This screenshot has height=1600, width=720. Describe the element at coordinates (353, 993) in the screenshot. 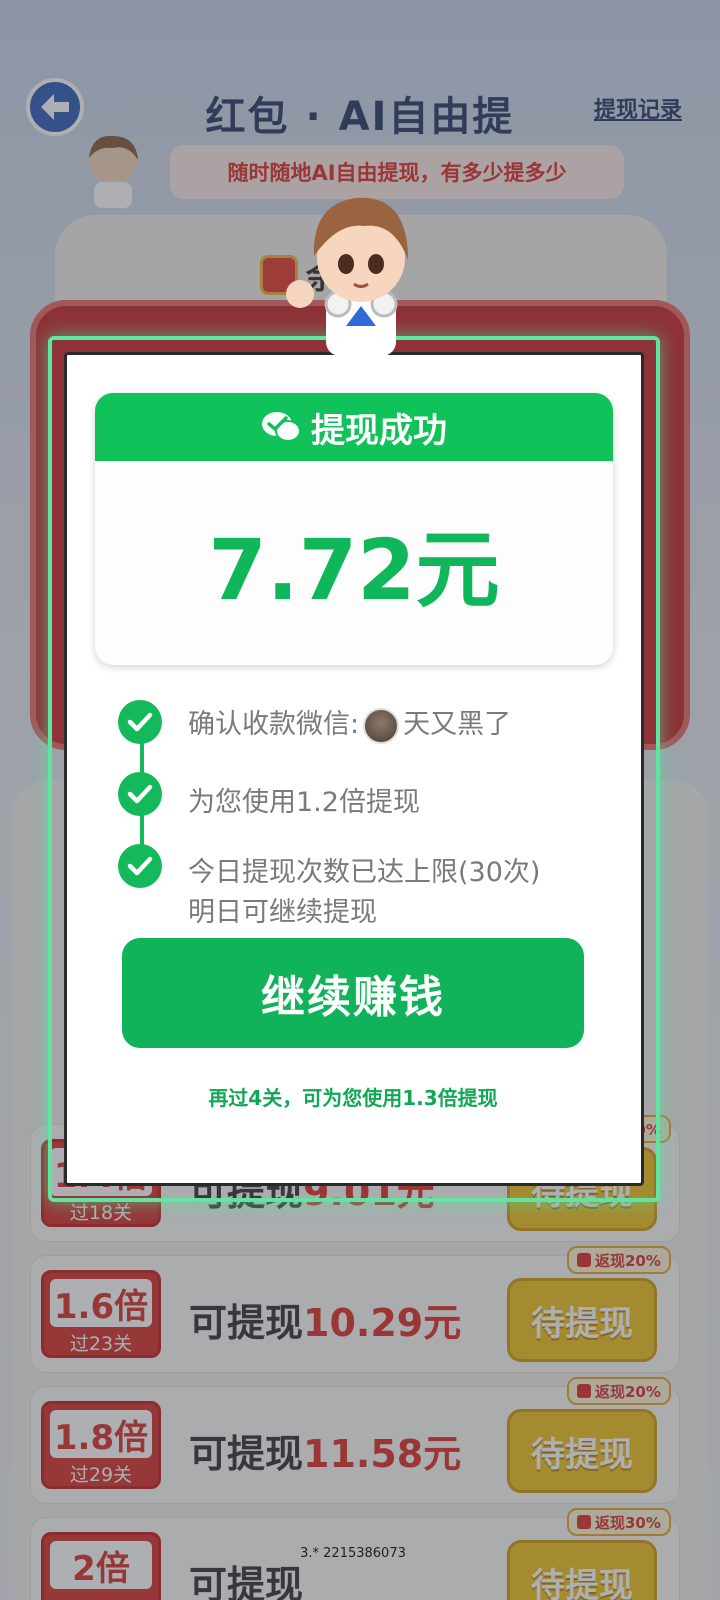

I see `continue-earning-button: 继续赚钱` at that location.